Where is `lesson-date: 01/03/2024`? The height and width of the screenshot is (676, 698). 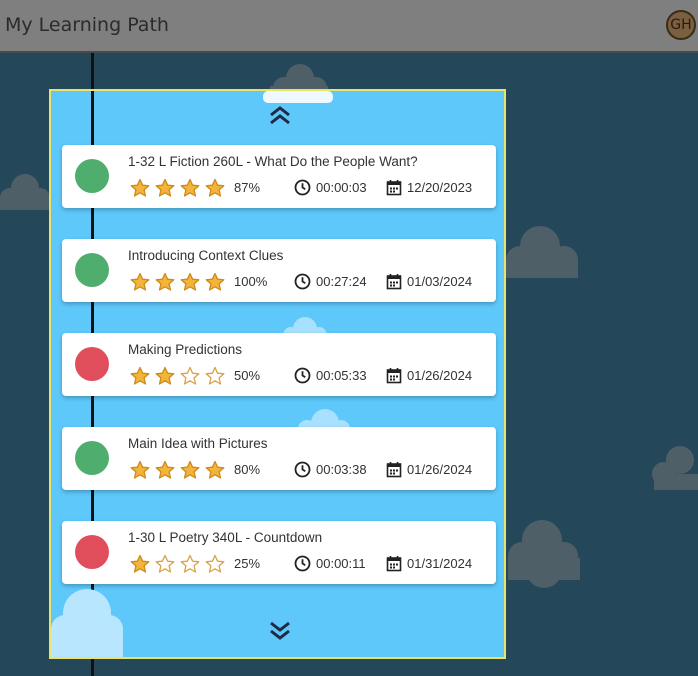
lesson-date: 01/03/2024 is located at coordinates (429, 281).